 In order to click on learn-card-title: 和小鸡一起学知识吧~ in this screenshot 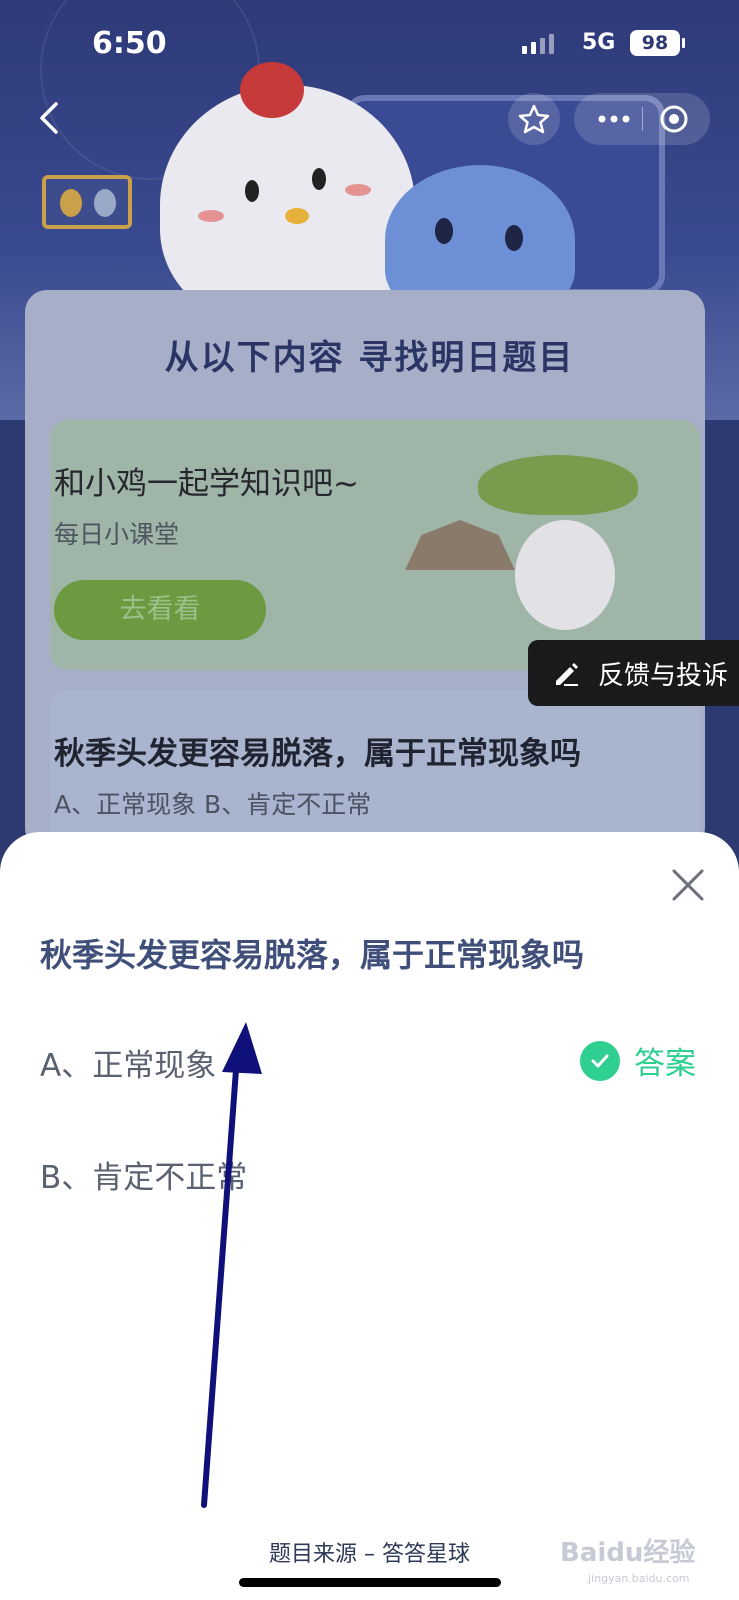, I will do `click(206, 484)`.